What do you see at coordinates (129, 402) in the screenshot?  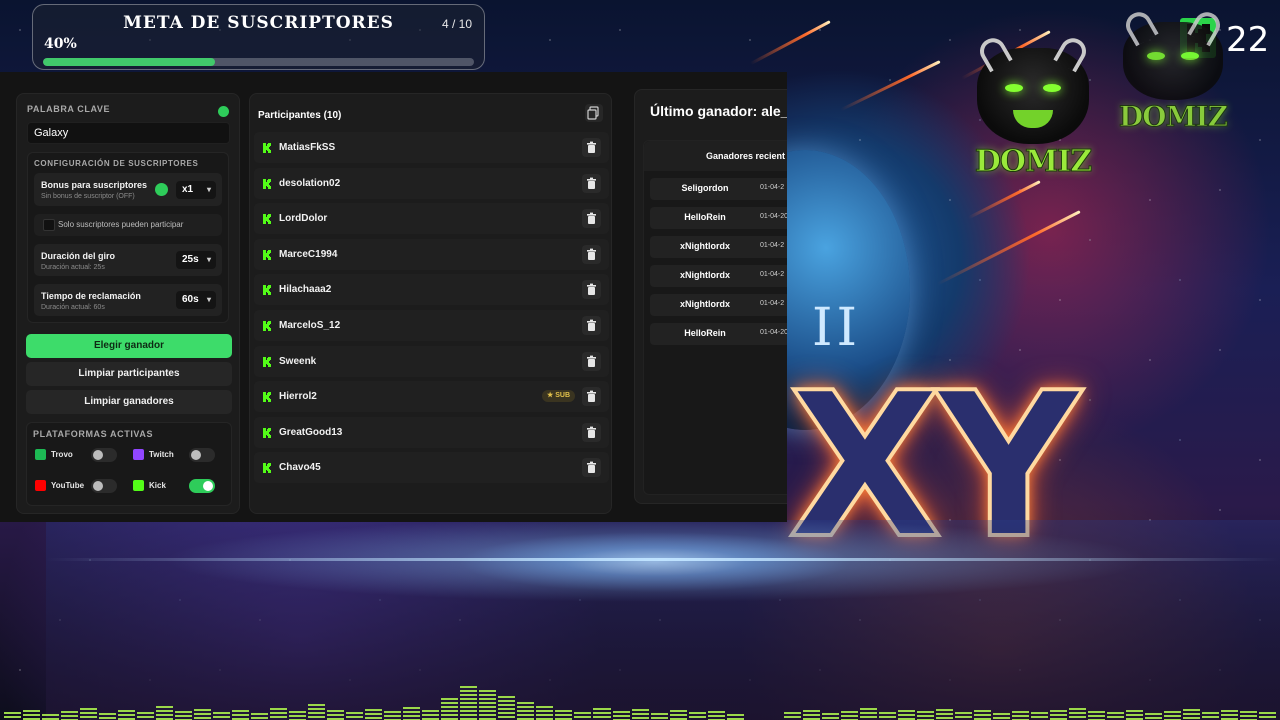 I see `clear-winners-button: Limpiar ganadores` at bounding box center [129, 402].